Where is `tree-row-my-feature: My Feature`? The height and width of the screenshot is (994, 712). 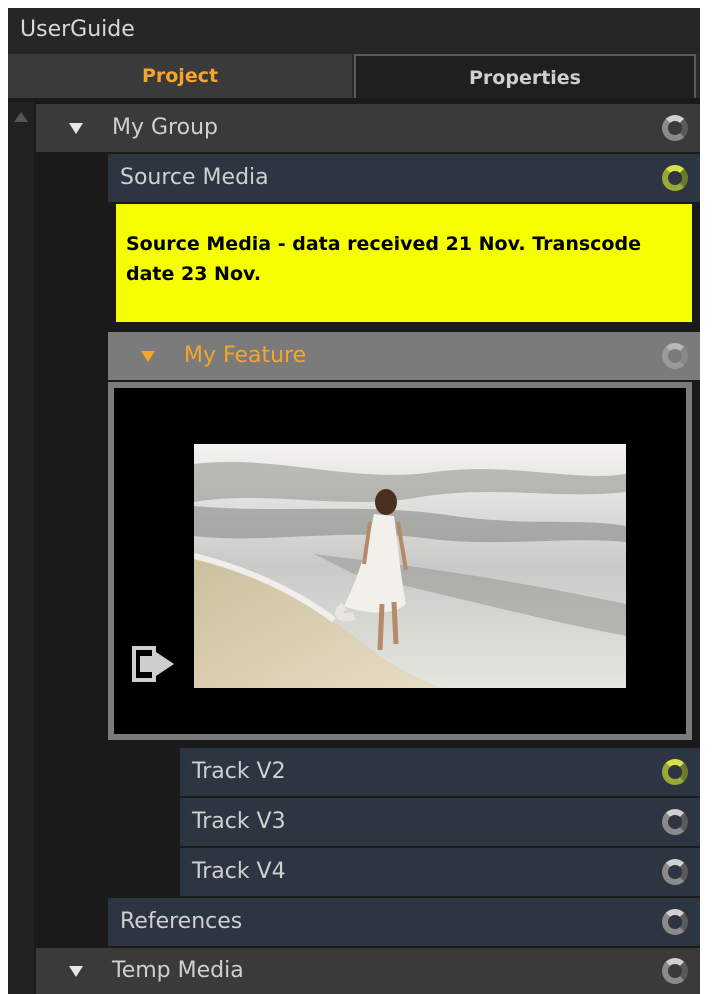 tree-row-my-feature: My Feature is located at coordinates (404, 356).